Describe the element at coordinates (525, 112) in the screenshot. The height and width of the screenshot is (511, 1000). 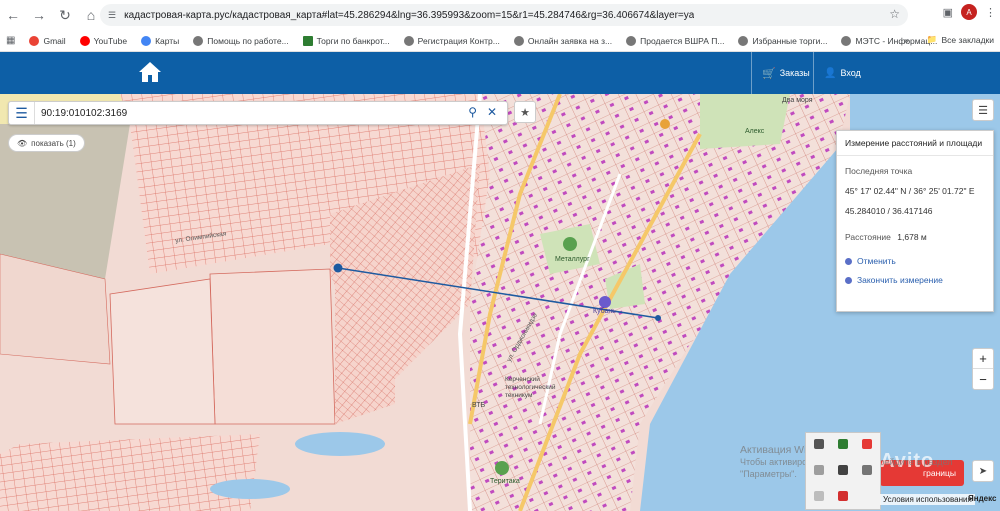
I see `favorites-star-icon: ★` at that location.